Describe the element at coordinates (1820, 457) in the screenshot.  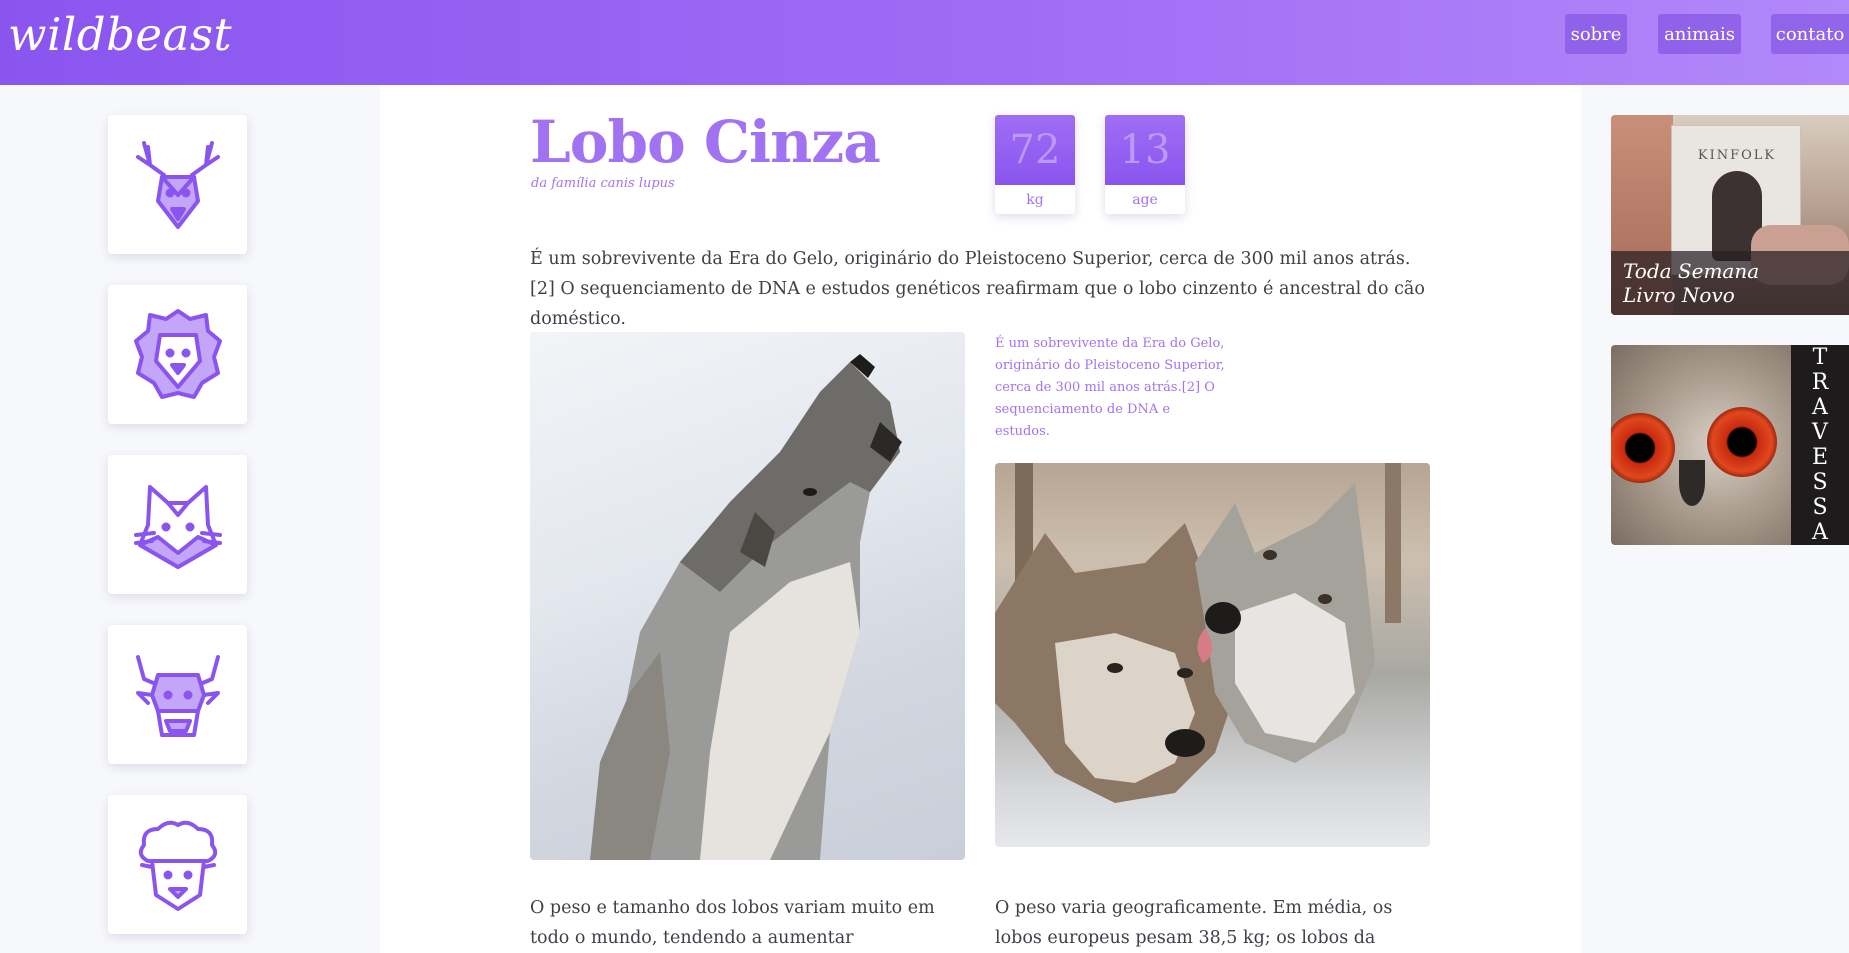
I see `travessa-letter: E` at that location.